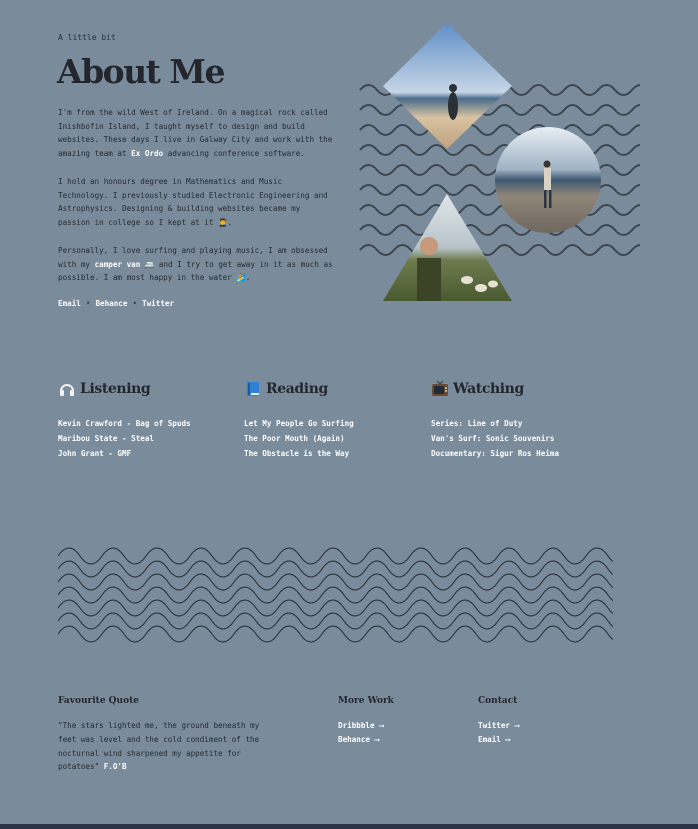 The height and width of the screenshot is (829, 698). I want to click on intro-kicker: A little bit, so click(87, 37).